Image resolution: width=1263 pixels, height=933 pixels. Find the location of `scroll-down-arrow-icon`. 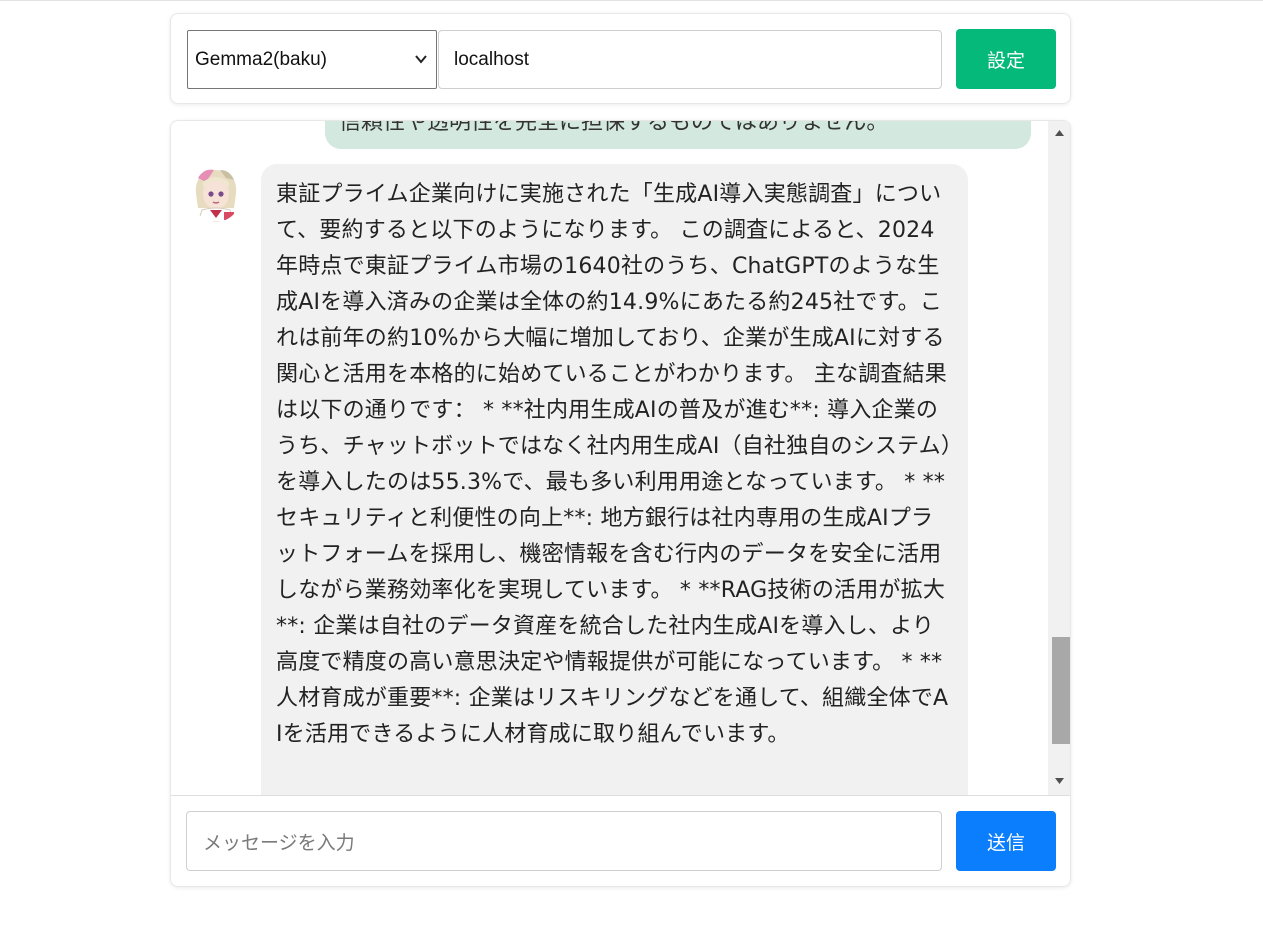

scroll-down-arrow-icon is located at coordinates (1059, 781).